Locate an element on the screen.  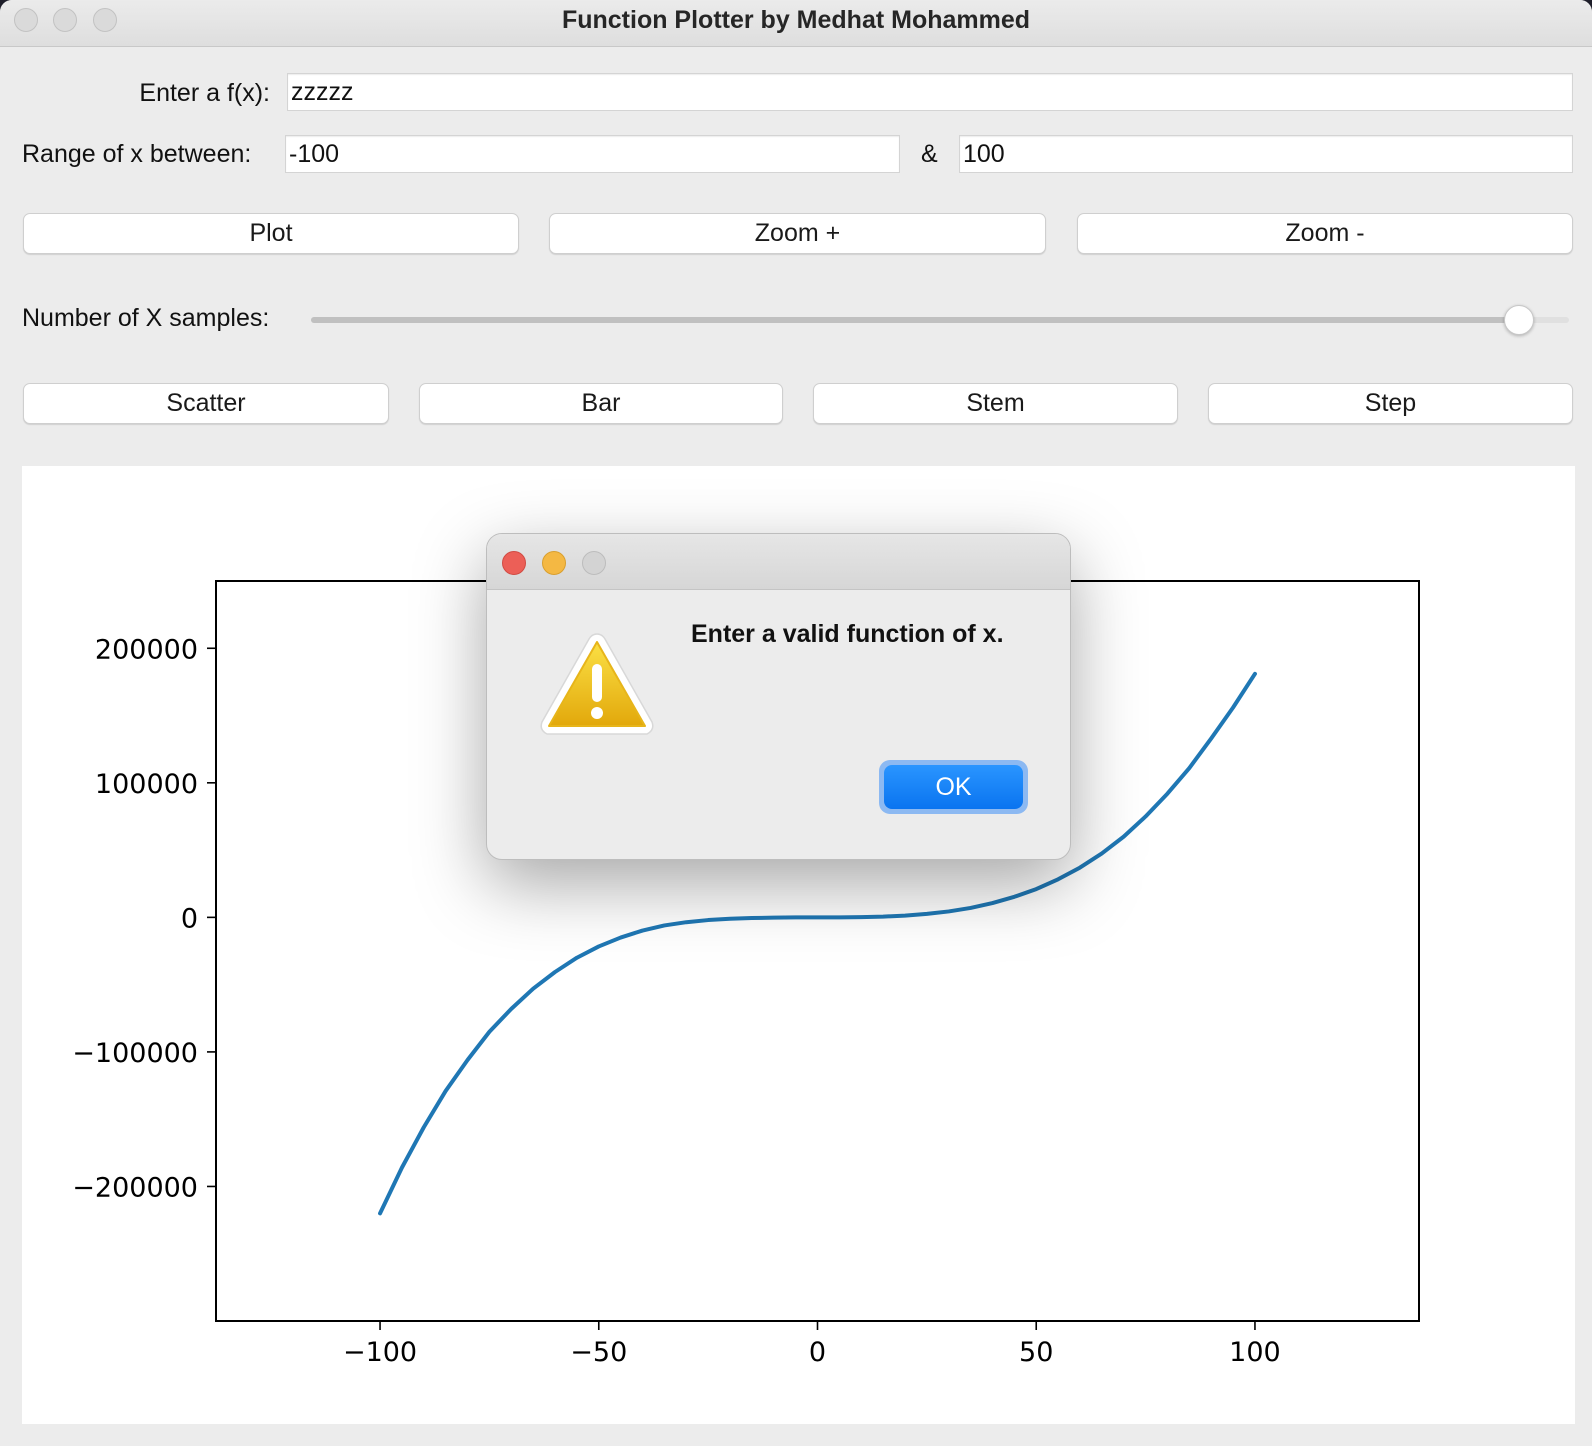
bar-button: Bar is located at coordinates (601, 403).